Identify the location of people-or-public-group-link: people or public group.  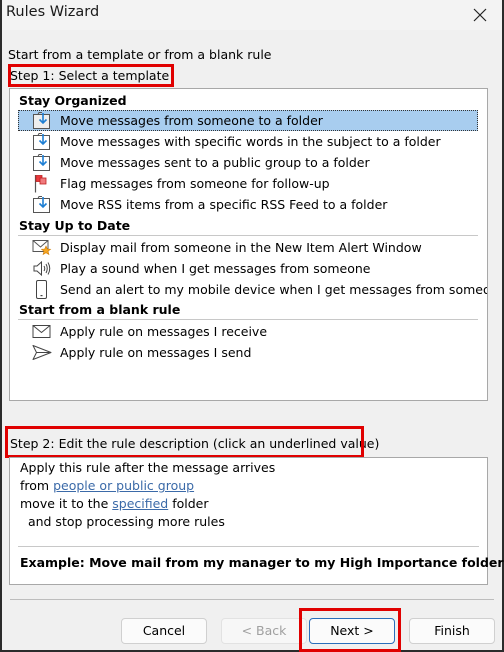
(123, 485).